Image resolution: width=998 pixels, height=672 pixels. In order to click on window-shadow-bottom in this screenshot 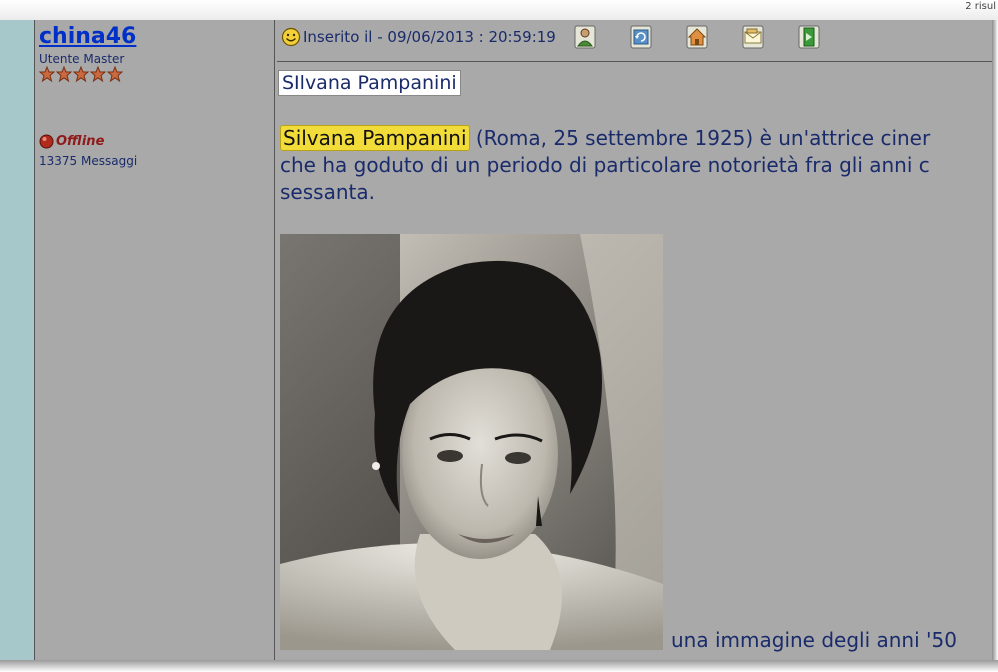, I will do `click(499, 666)`.